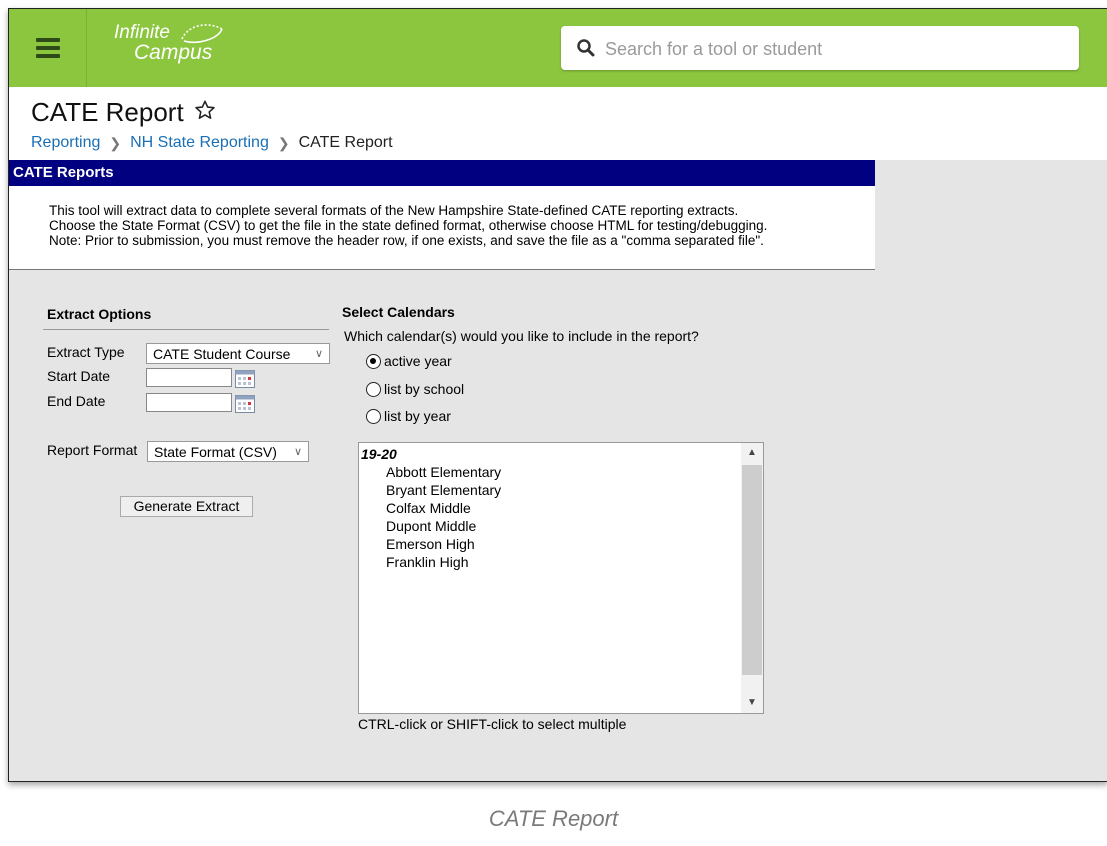  What do you see at coordinates (418, 361) in the screenshot?
I see `radio-label: active year` at bounding box center [418, 361].